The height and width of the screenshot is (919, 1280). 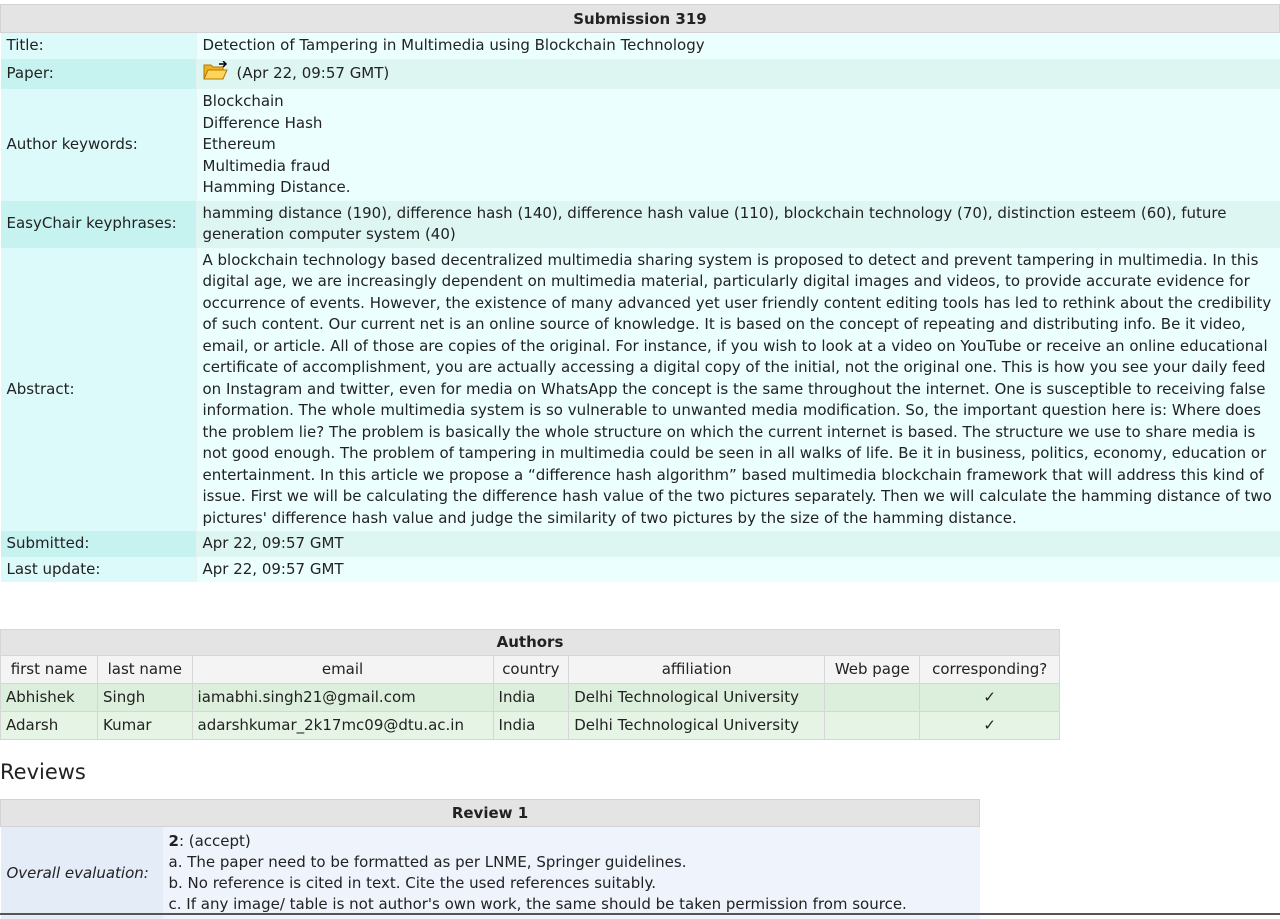 I want to click on author-first-name: Adarsh, so click(x=49, y=726).